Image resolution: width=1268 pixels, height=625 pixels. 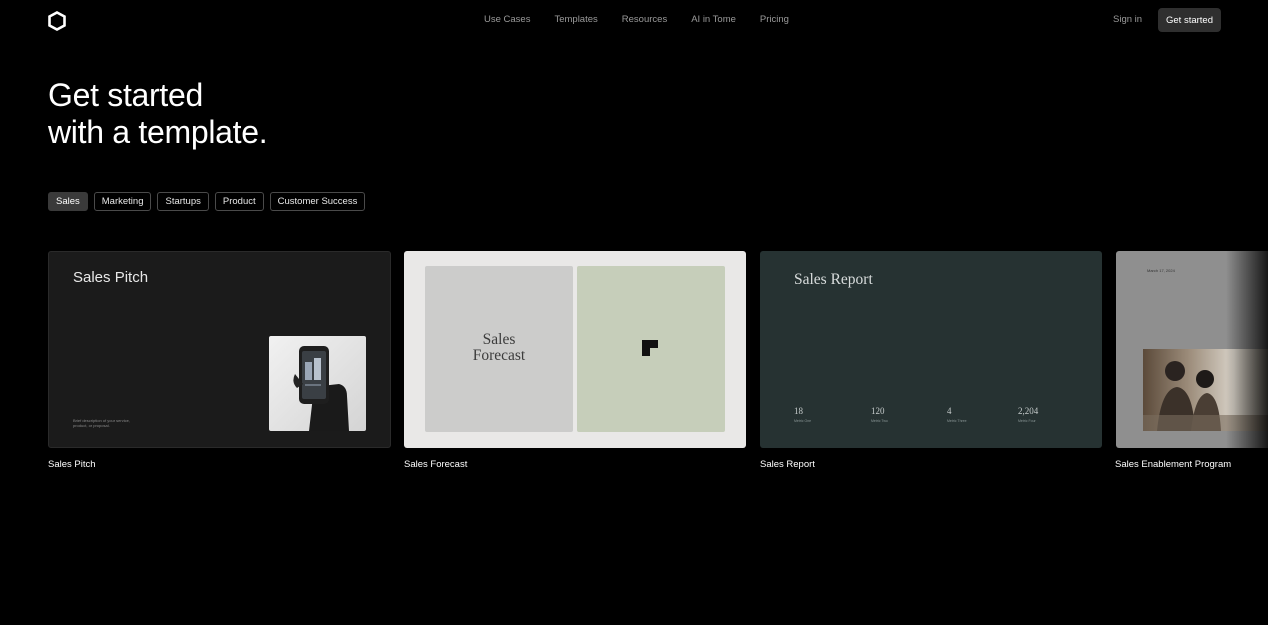 I want to click on filter-customer-success: Customer Success, so click(x=317, y=201).